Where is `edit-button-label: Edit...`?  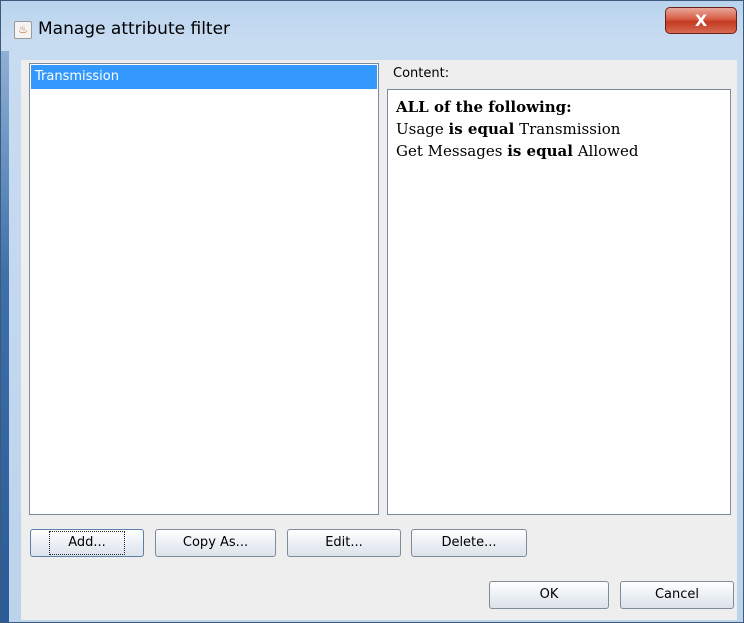
edit-button-label: Edit... is located at coordinates (344, 542).